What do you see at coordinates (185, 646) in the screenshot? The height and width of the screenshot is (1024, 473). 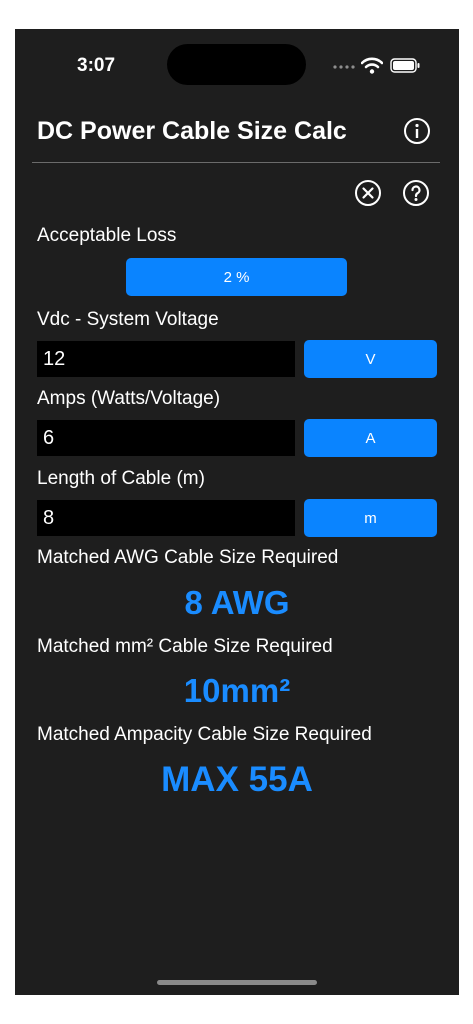 I see `mm2-result-label: Matched mm² Cable Size Required` at bounding box center [185, 646].